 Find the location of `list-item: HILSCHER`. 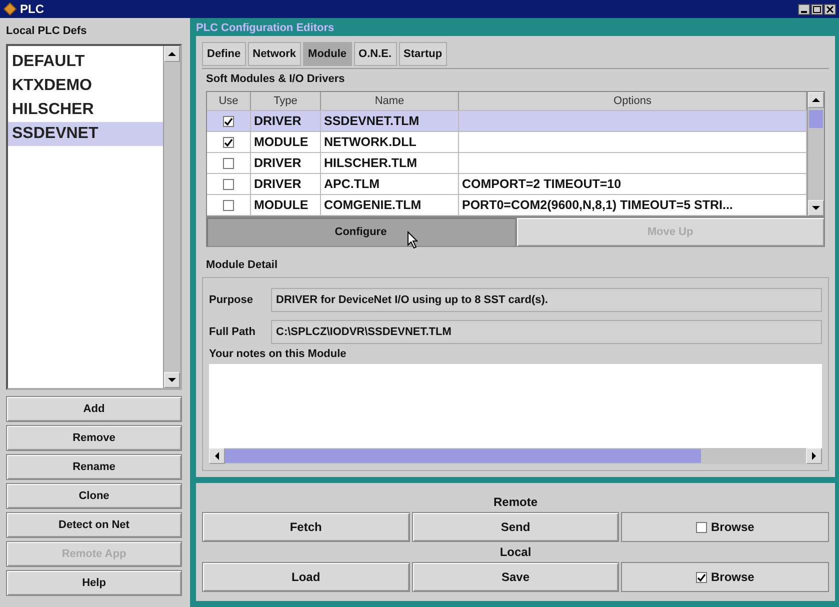

list-item: HILSCHER is located at coordinates (85, 110).